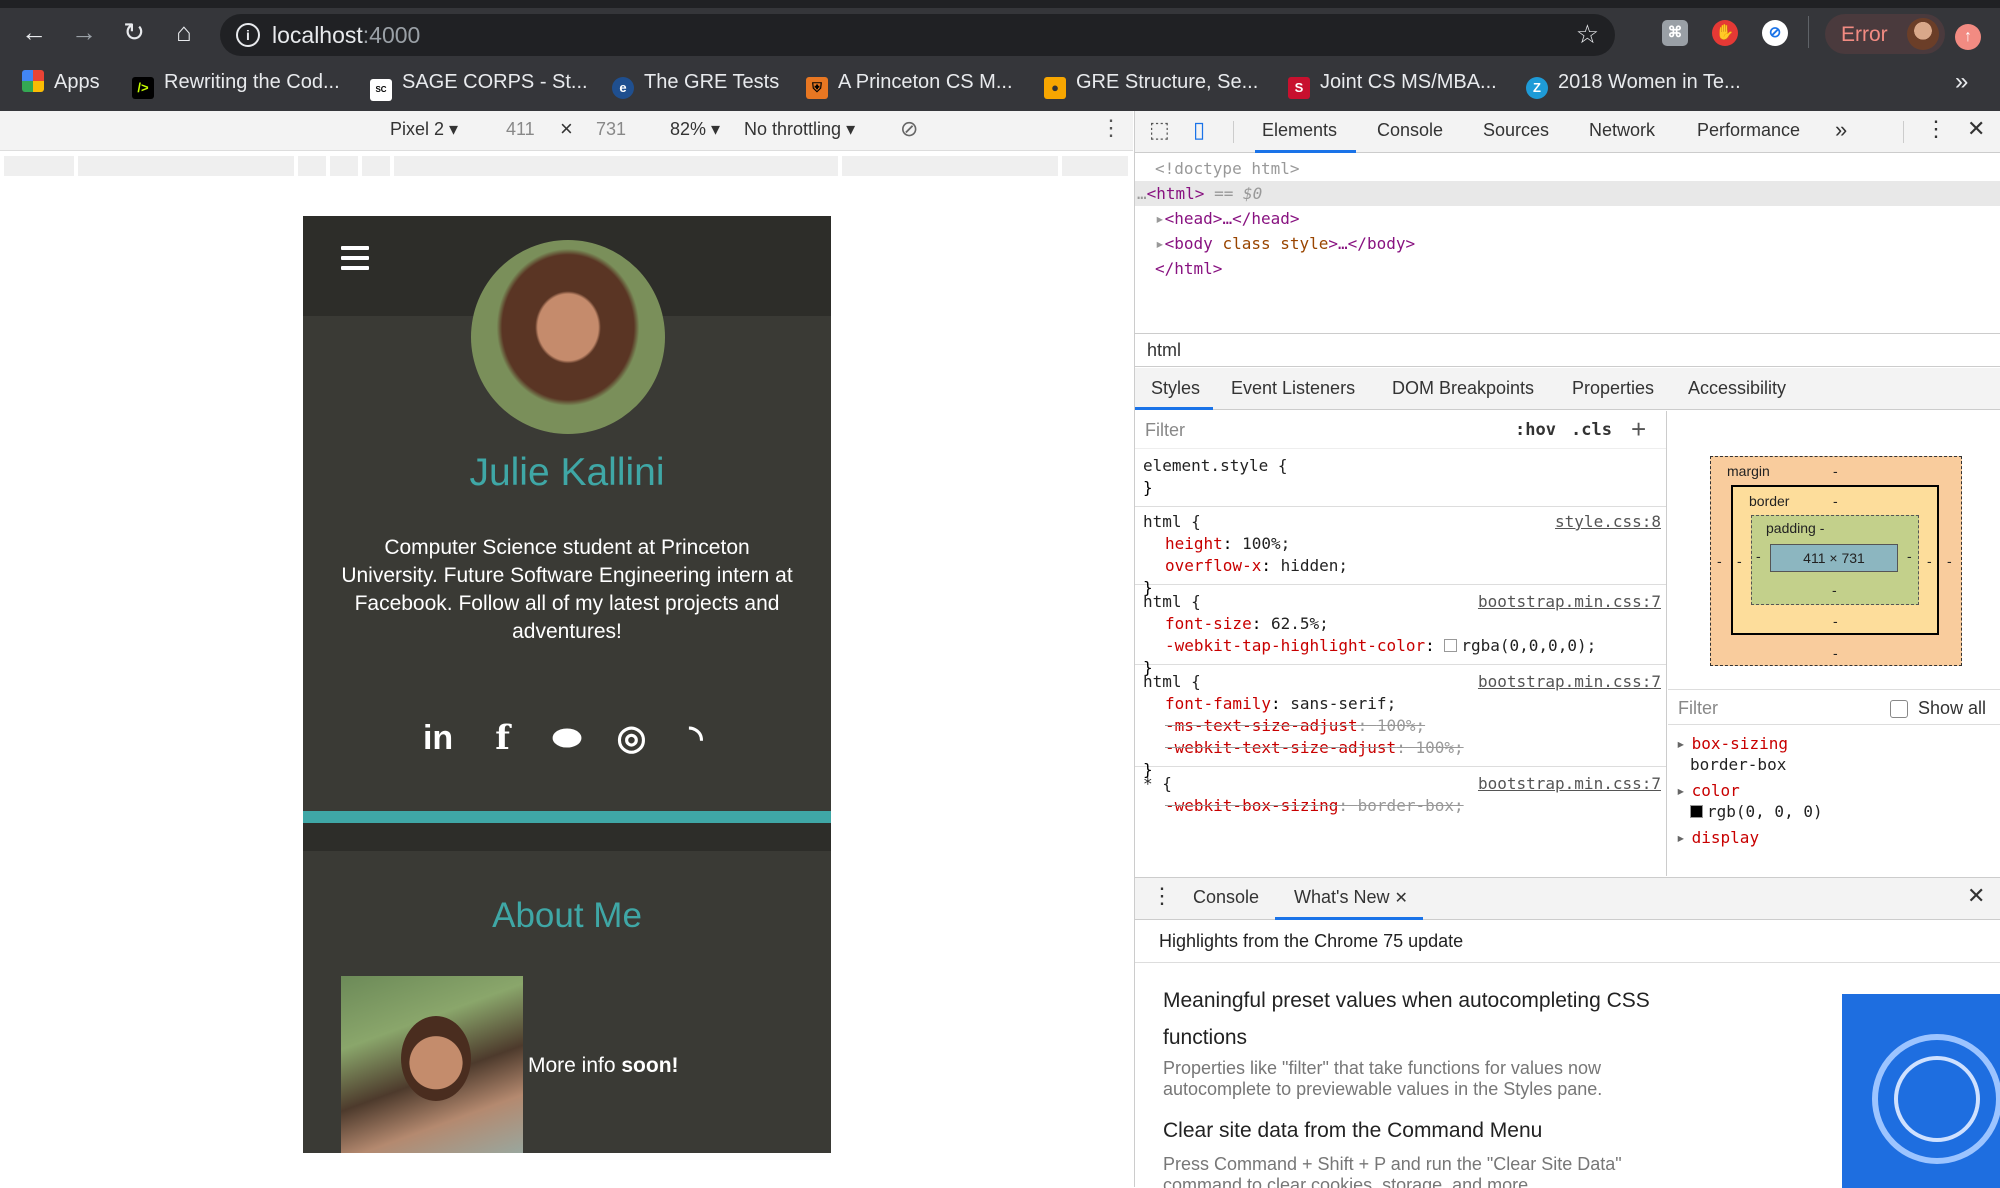 The width and height of the screenshot is (2000, 1188). What do you see at coordinates (1608, 522) in the screenshot?
I see `rule-source-link: style.css:8` at bounding box center [1608, 522].